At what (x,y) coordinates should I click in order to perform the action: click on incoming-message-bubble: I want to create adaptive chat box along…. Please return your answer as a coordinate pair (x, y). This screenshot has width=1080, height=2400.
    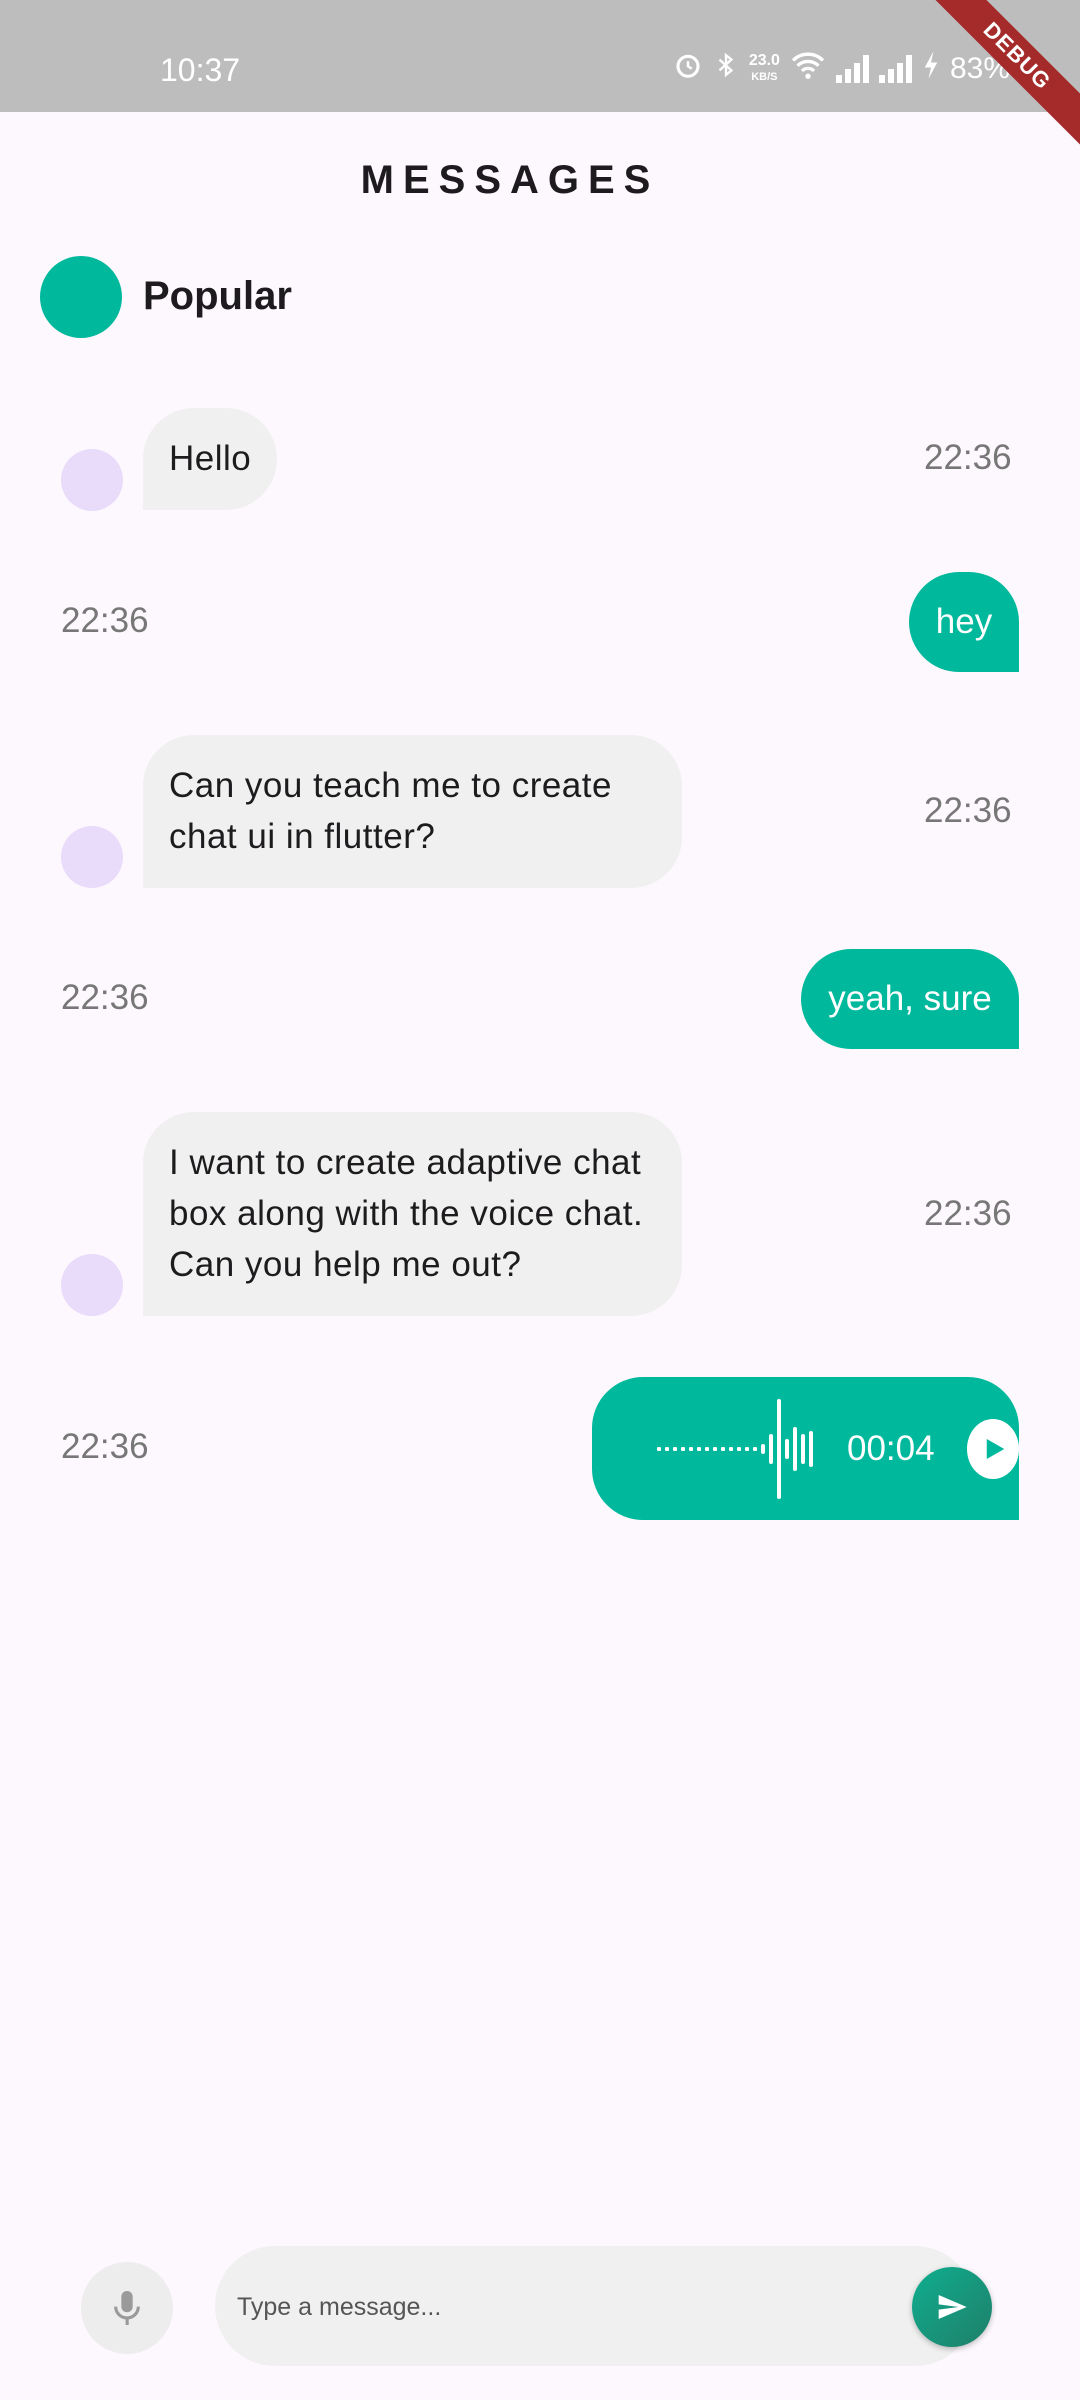
    Looking at the image, I should click on (412, 1214).